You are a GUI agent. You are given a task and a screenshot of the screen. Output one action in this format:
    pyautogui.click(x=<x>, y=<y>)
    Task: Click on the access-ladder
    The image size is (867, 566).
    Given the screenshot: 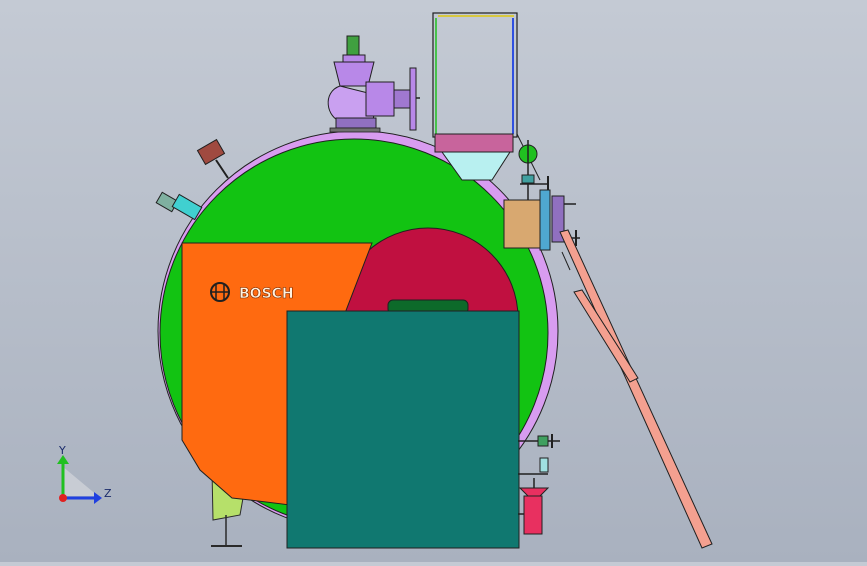 What is the action you would take?
    pyautogui.click(x=636, y=389)
    